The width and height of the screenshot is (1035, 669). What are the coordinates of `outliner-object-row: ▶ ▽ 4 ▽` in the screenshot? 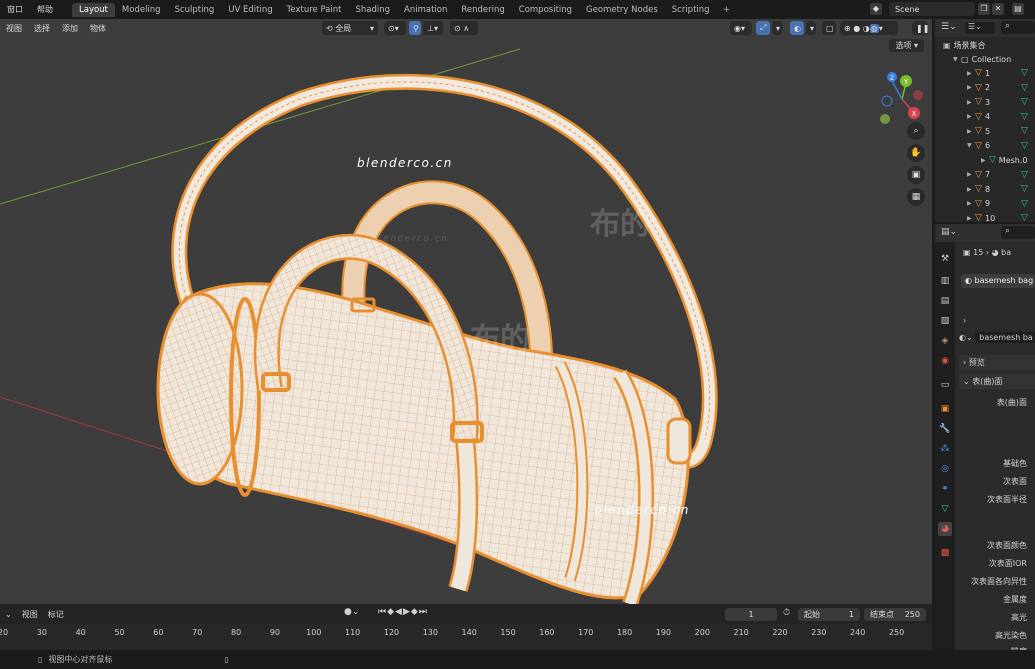 It's located at (985, 117).